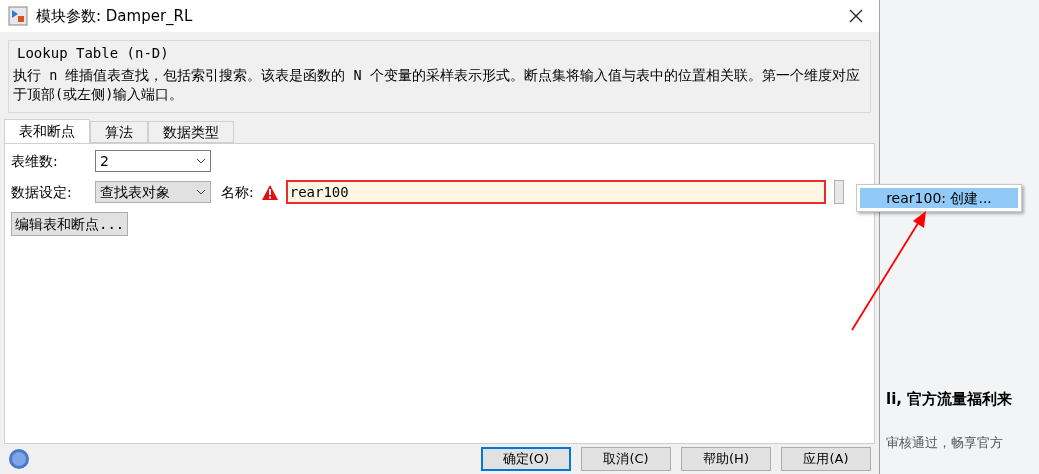  I want to click on dialog-button: 应用(A), so click(826, 459).